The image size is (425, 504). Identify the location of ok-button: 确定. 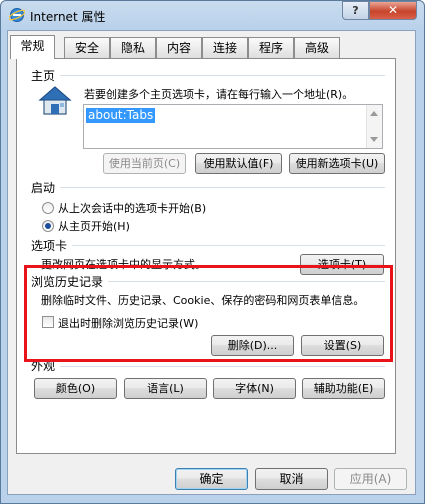
(211, 479).